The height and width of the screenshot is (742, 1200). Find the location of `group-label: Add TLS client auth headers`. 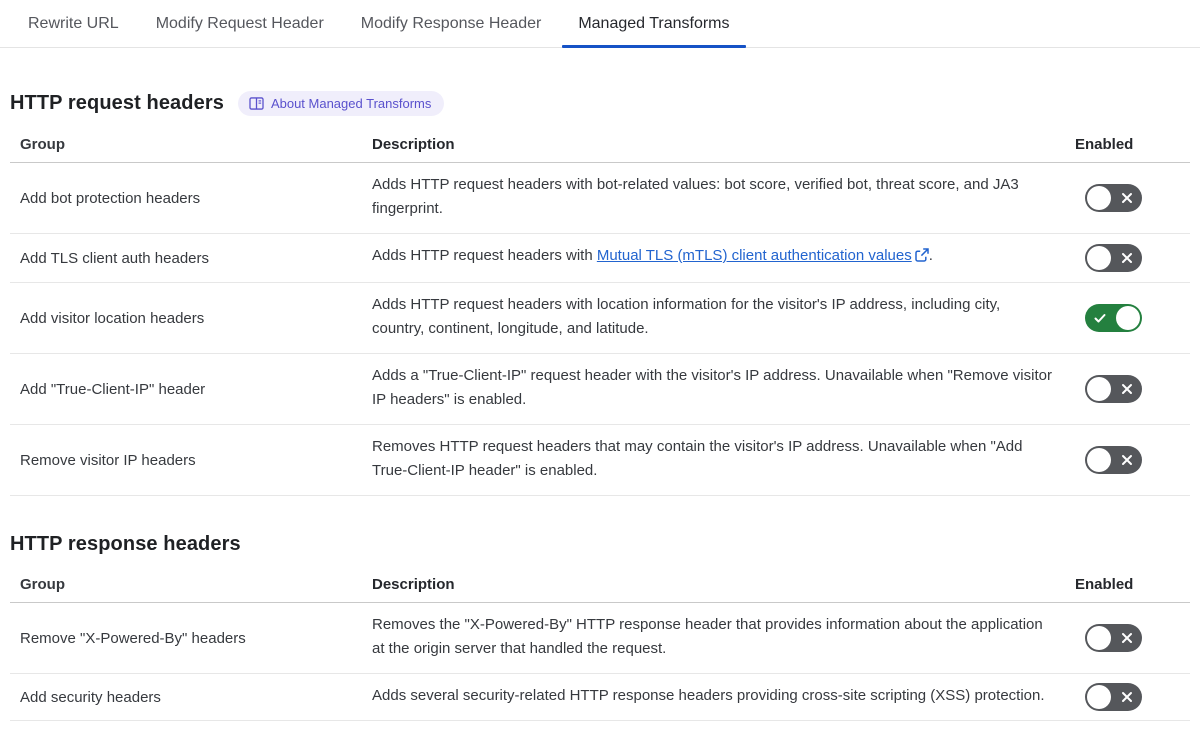

group-label: Add TLS client auth headers is located at coordinates (115, 258).